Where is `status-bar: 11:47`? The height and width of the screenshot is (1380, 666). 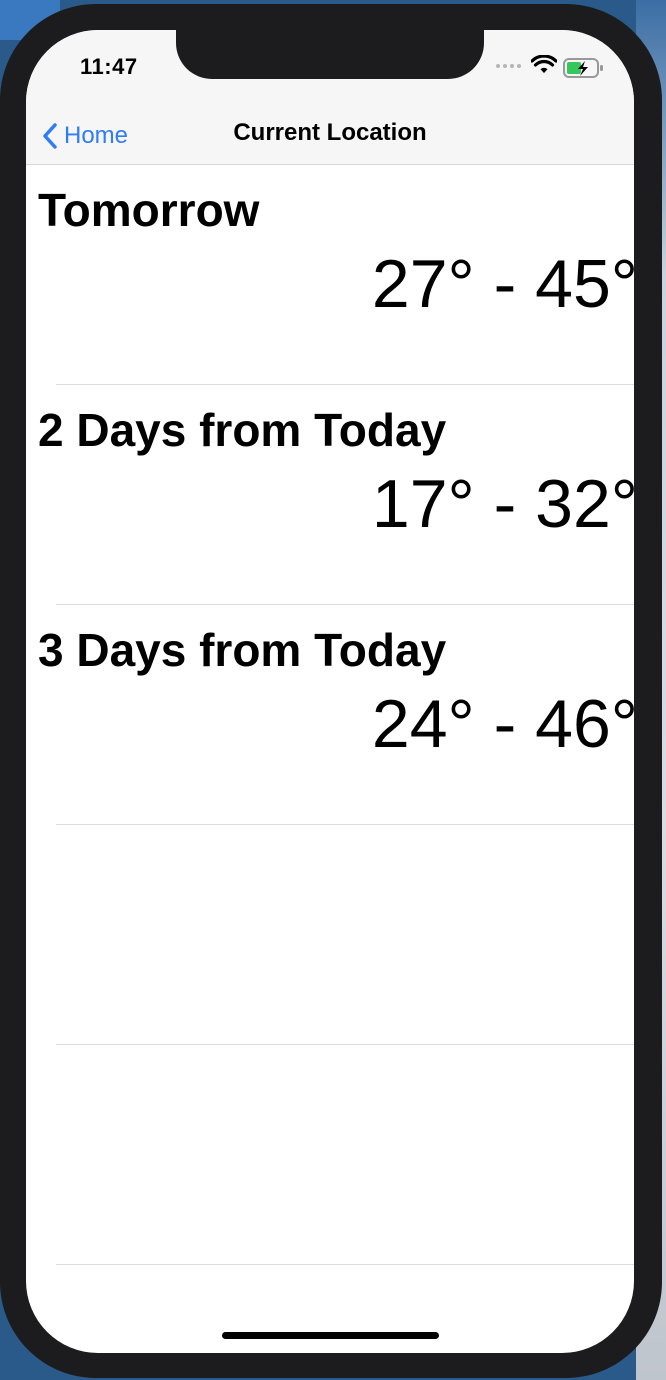 status-bar: 11:47 is located at coordinates (330, 70).